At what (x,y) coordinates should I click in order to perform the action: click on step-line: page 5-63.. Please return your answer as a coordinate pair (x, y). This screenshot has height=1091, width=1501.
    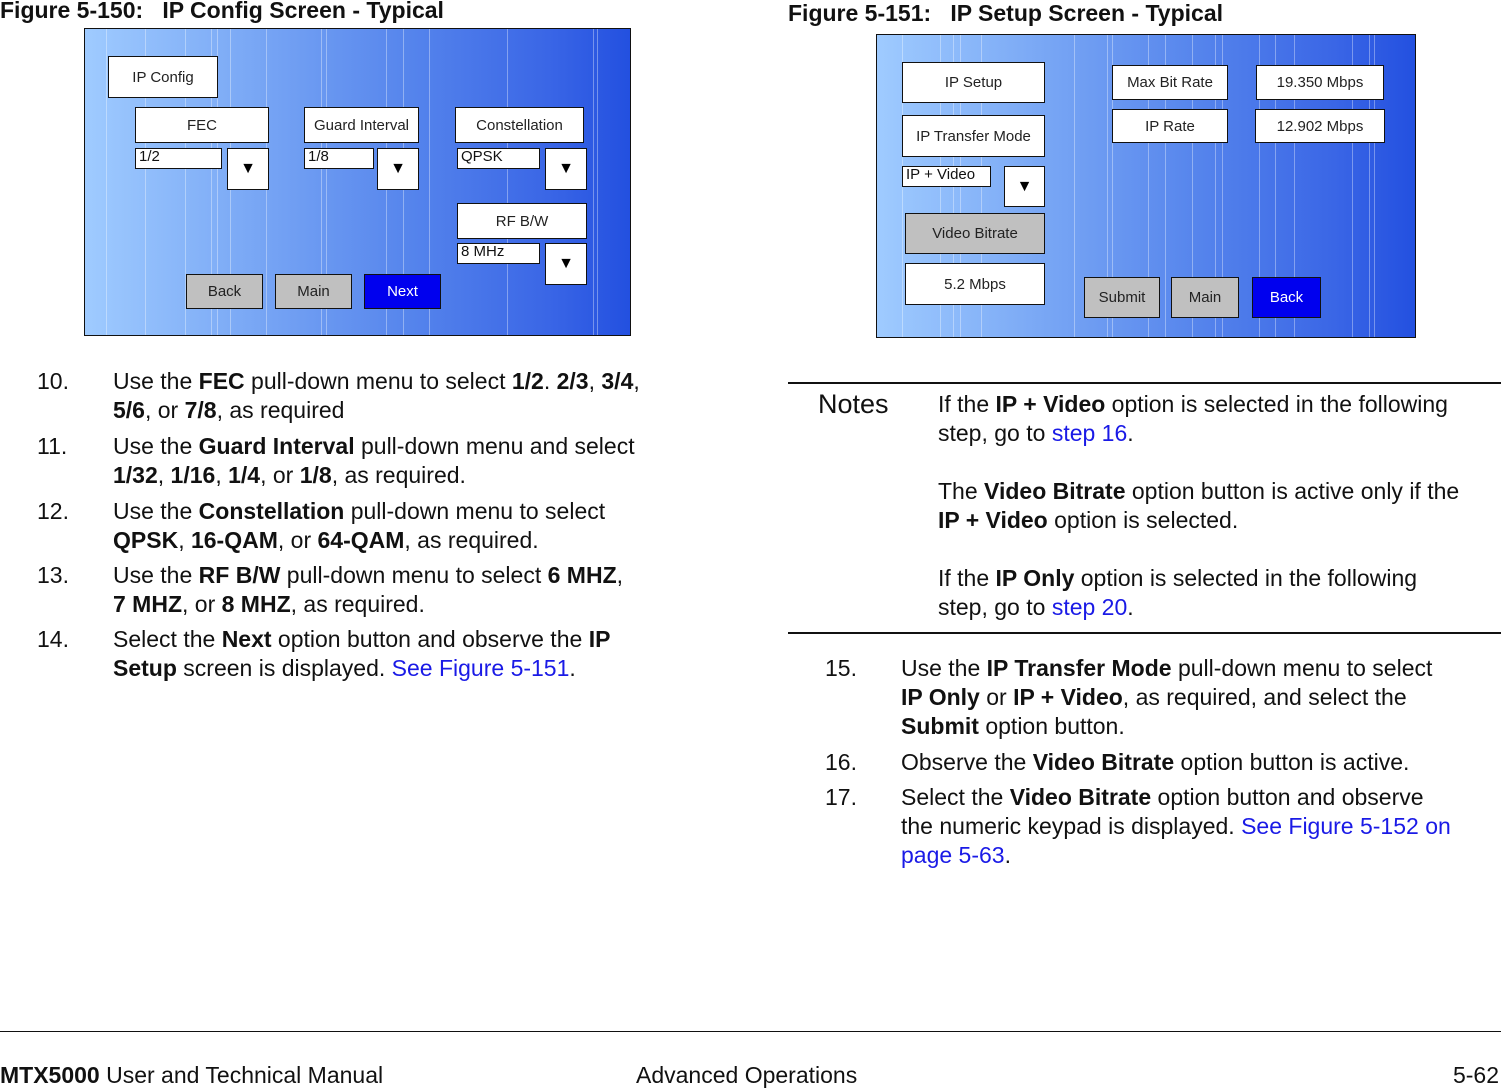
    Looking at the image, I should click on (1176, 855).